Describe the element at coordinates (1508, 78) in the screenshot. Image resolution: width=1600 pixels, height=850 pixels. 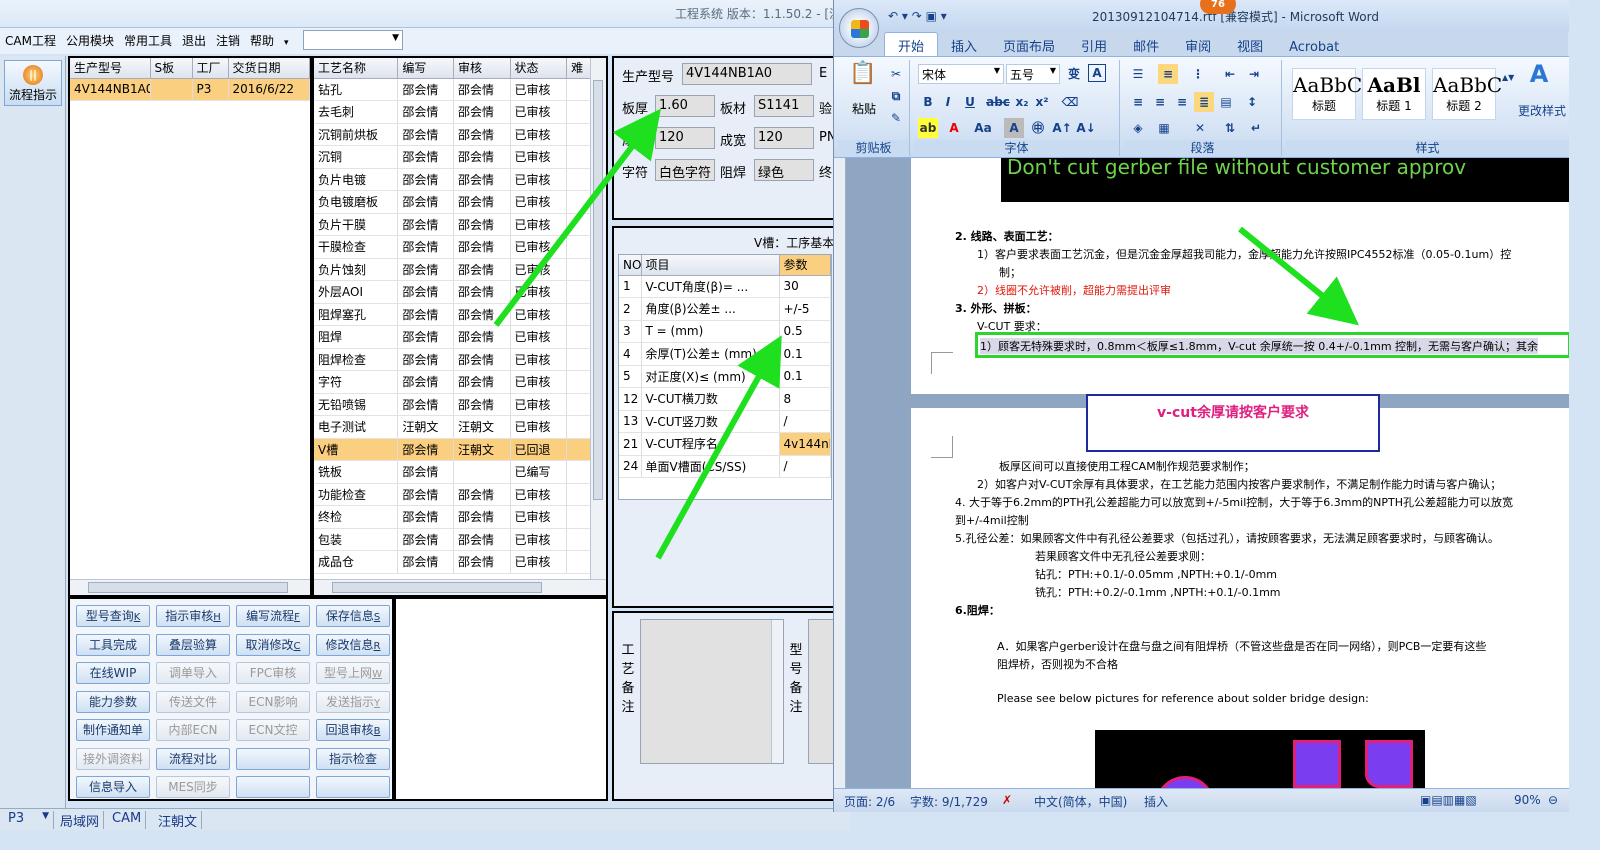
I see `styles-scroll-icon: ▲▼` at that location.